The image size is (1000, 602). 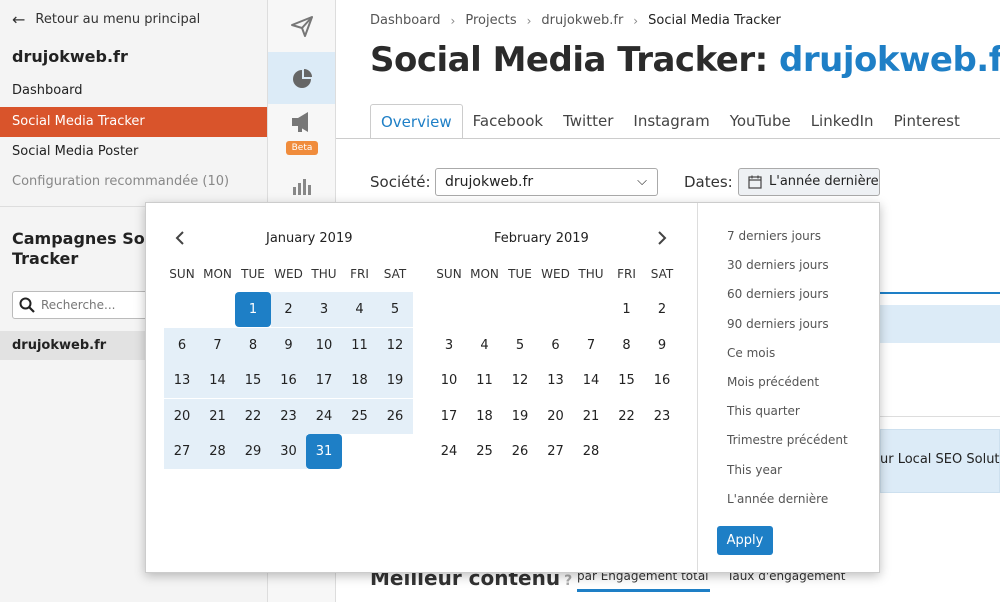 What do you see at coordinates (133, 182) in the screenshot?
I see `sidebar-item-recommended-config: Configuration recommandée (10)` at bounding box center [133, 182].